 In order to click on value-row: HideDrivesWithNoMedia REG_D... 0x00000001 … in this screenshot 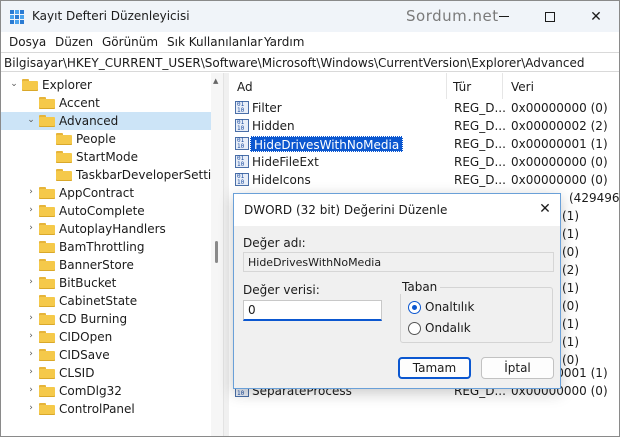, I will do `click(424, 144)`.